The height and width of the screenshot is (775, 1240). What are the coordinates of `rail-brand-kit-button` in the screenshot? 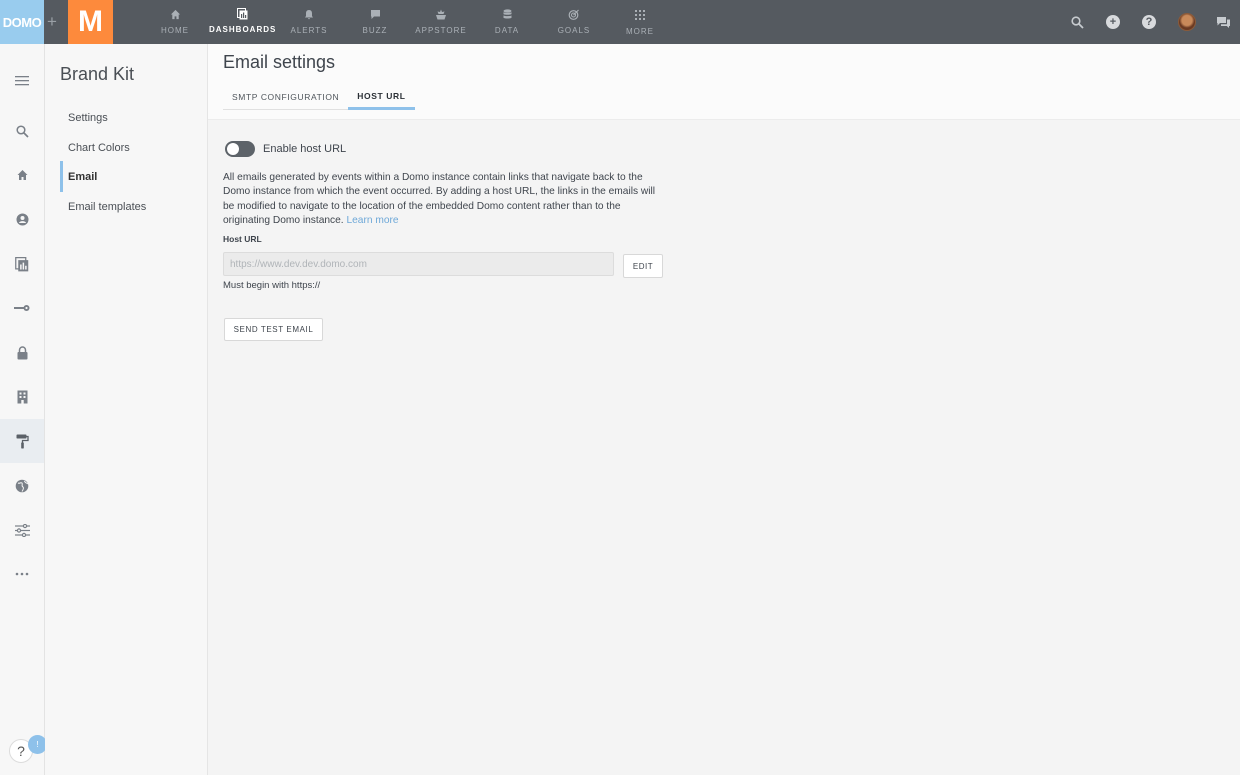 It's located at (22, 441).